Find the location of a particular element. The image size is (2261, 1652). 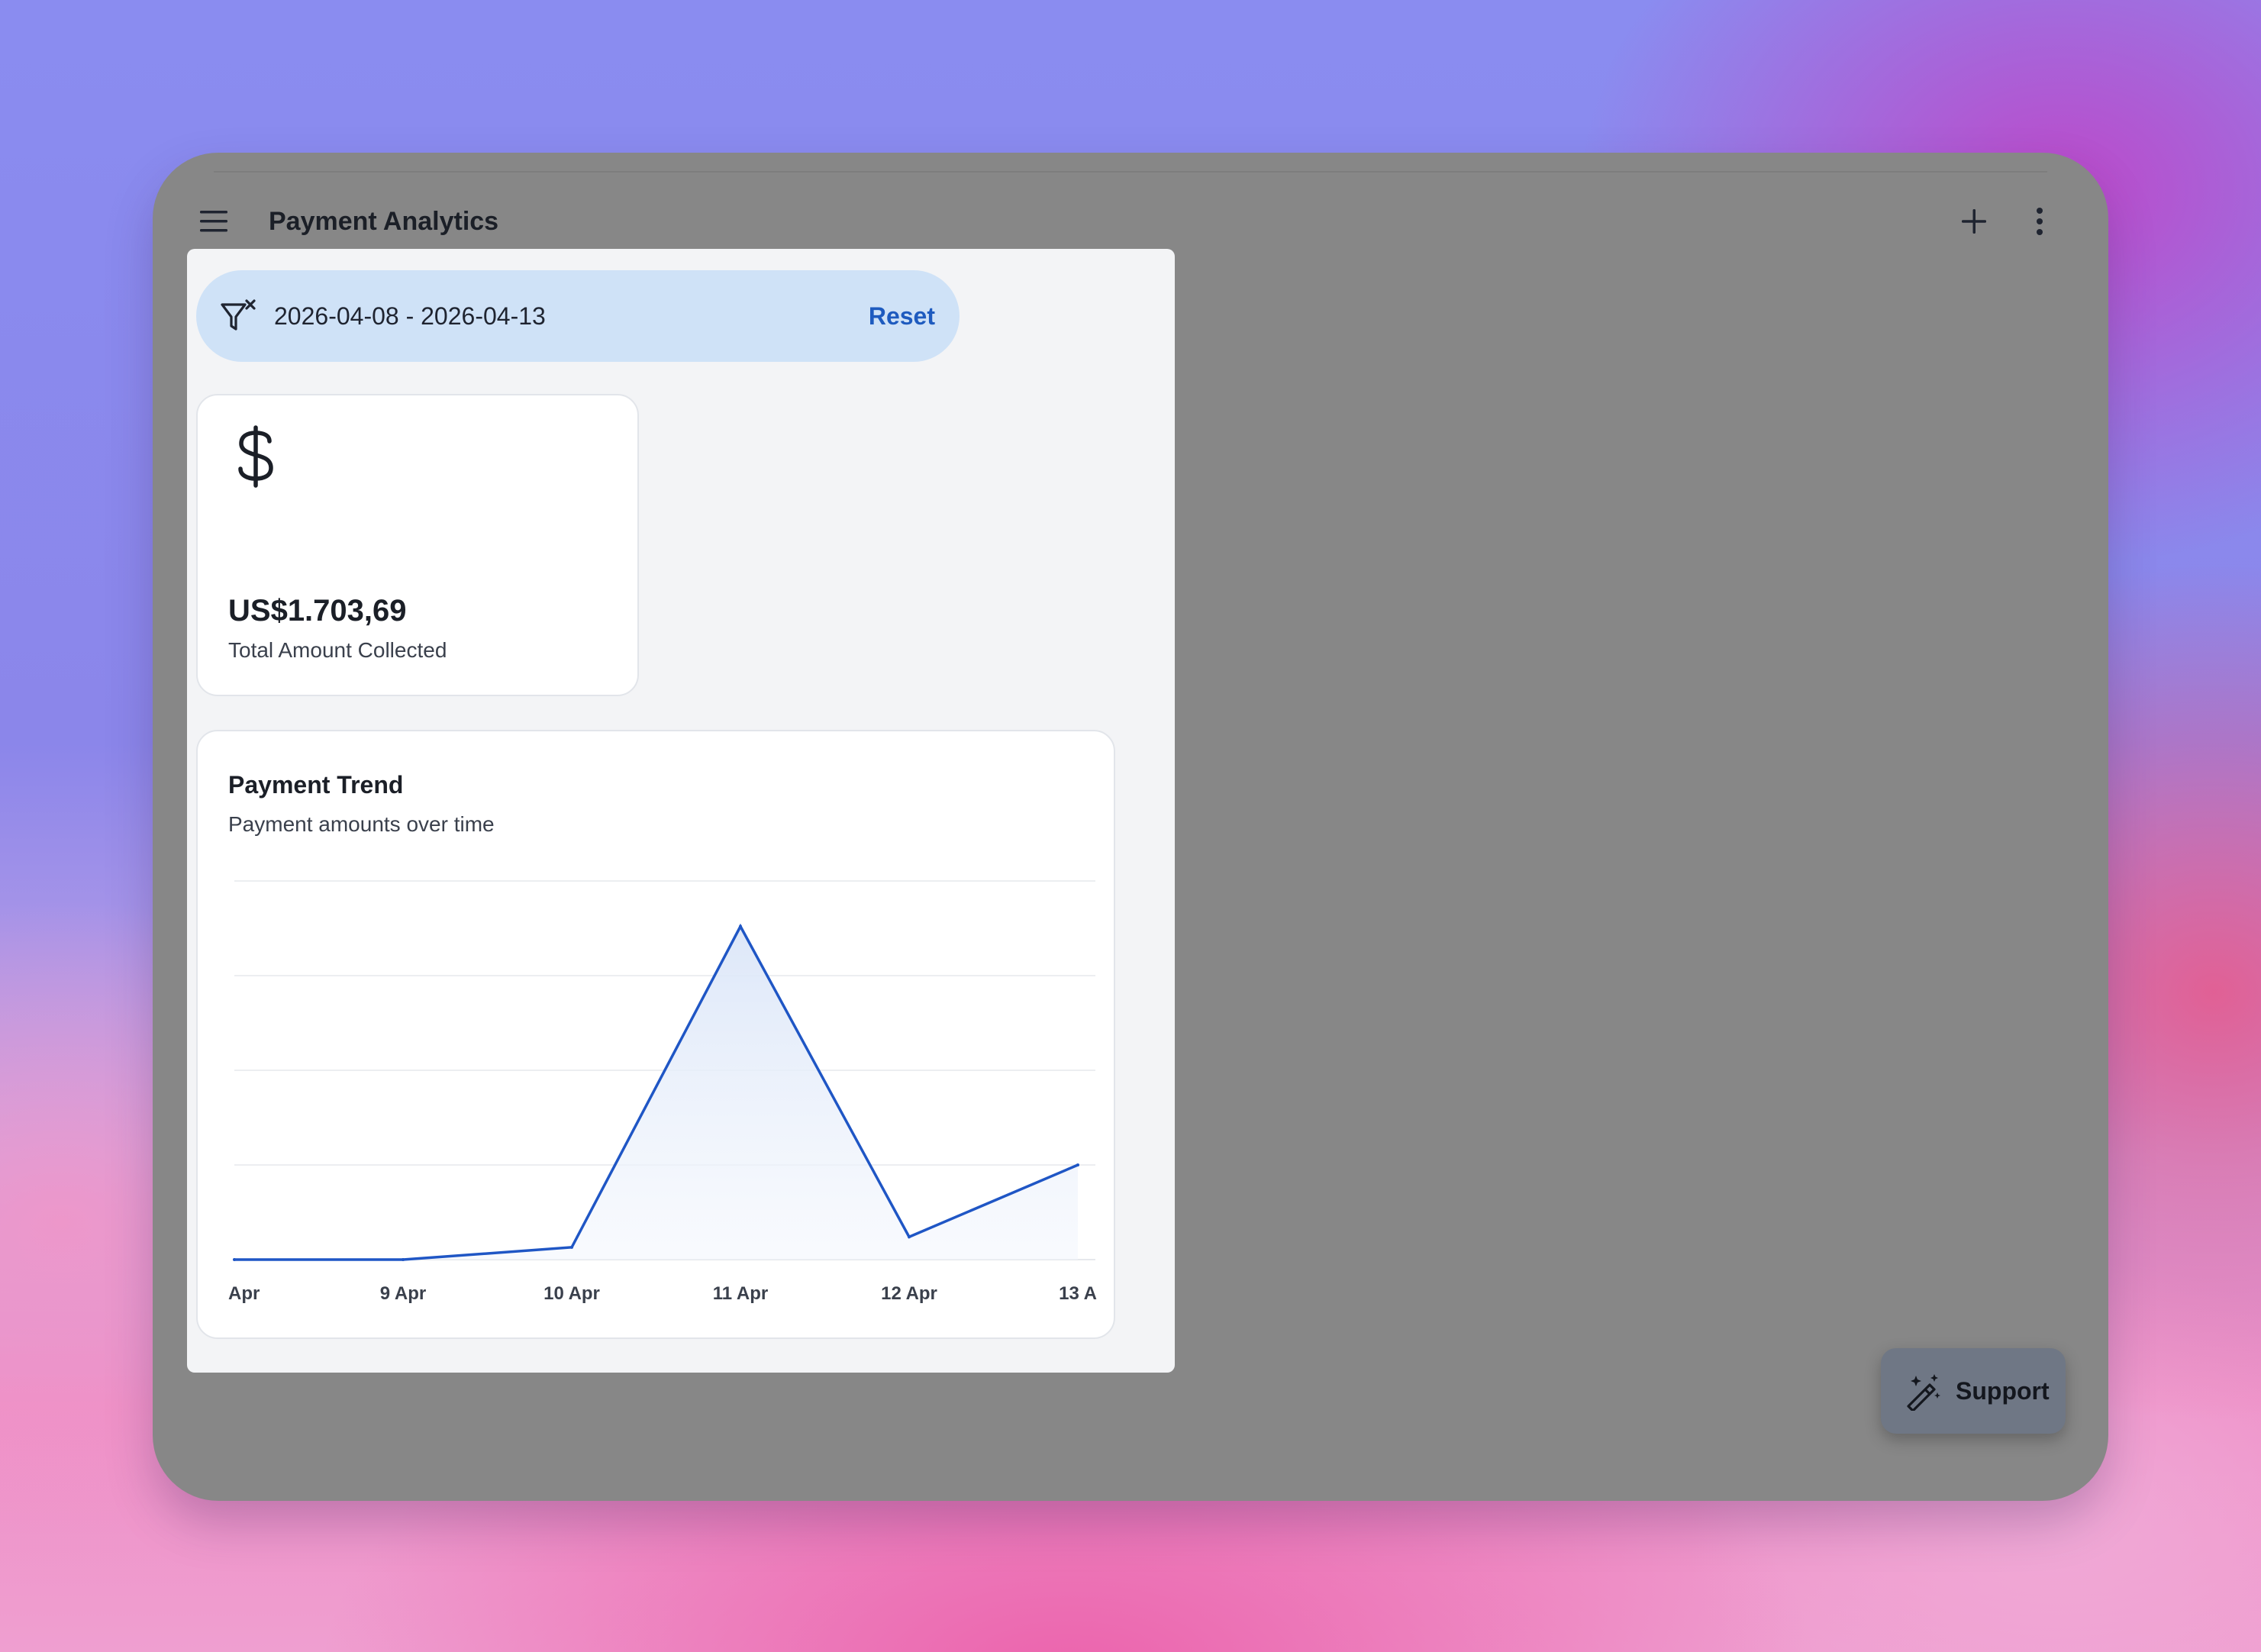

dollar-icon is located at coordinates (256, 456).